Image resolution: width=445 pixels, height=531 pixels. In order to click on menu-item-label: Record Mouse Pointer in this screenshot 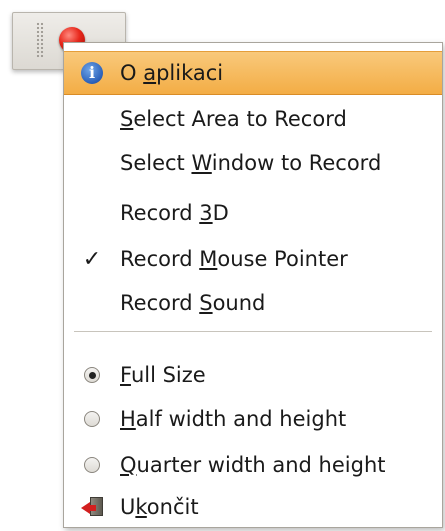, I will do `click(234, 259)`.